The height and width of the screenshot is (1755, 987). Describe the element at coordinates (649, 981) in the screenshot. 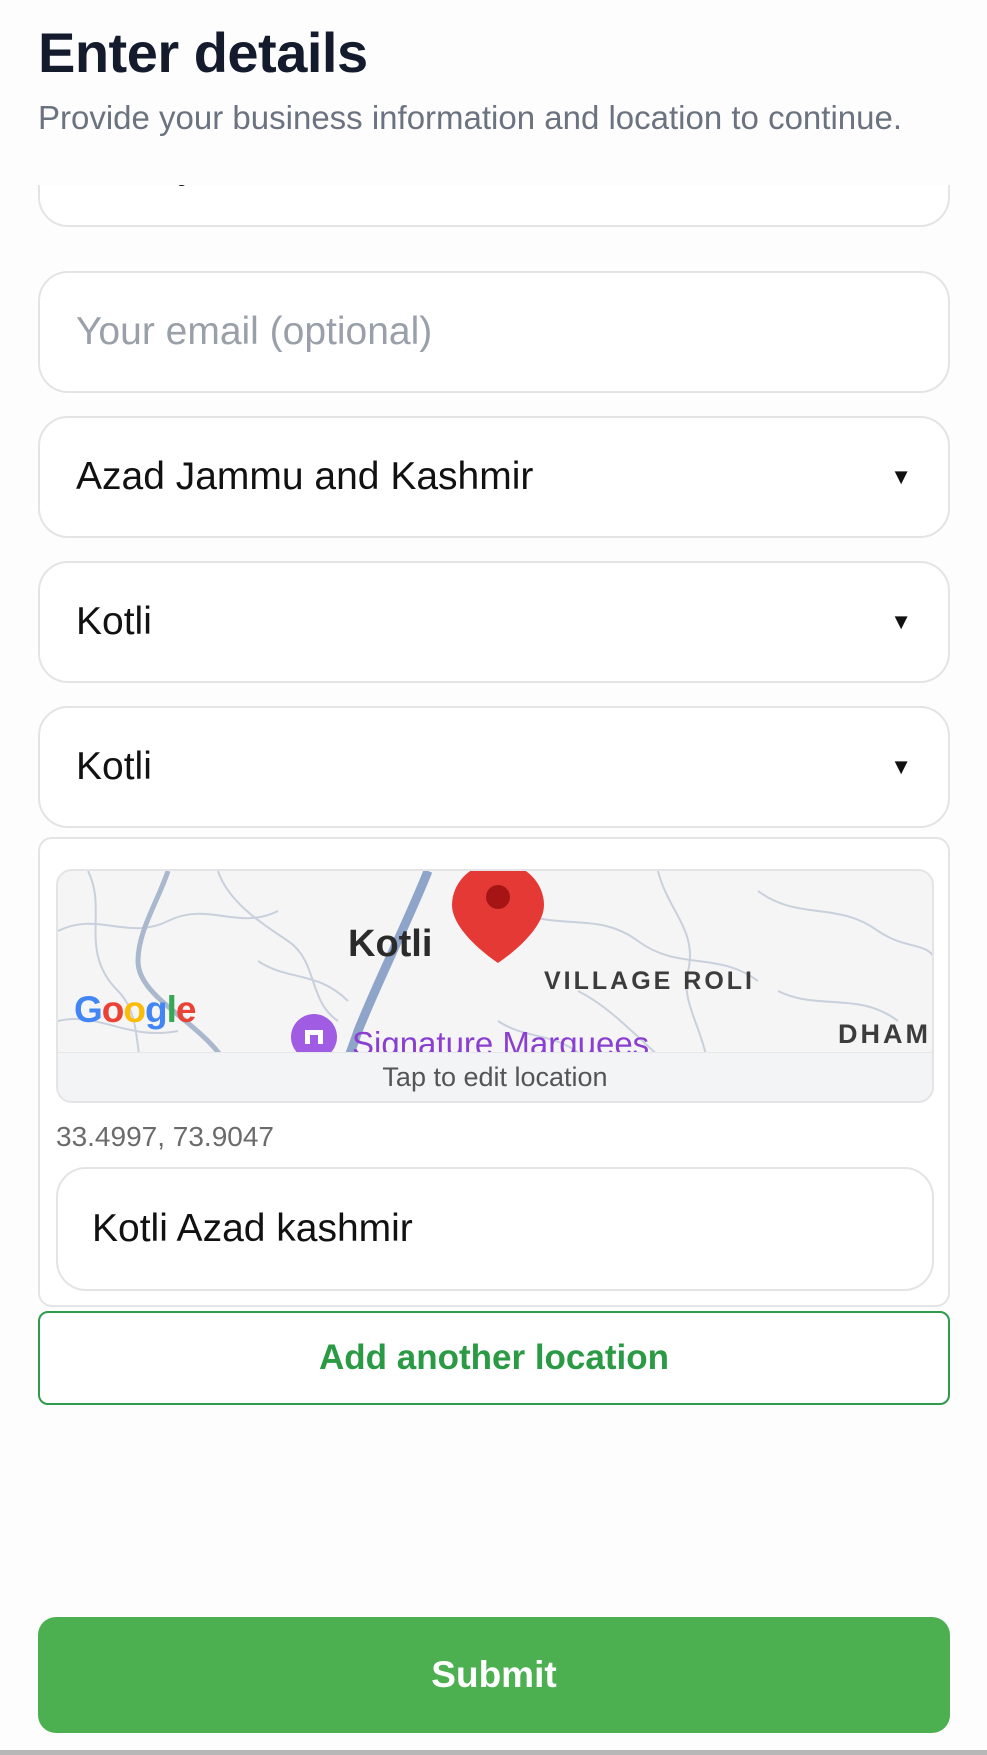

I see `map-village-label: VILLAGE ROLI` at that location.